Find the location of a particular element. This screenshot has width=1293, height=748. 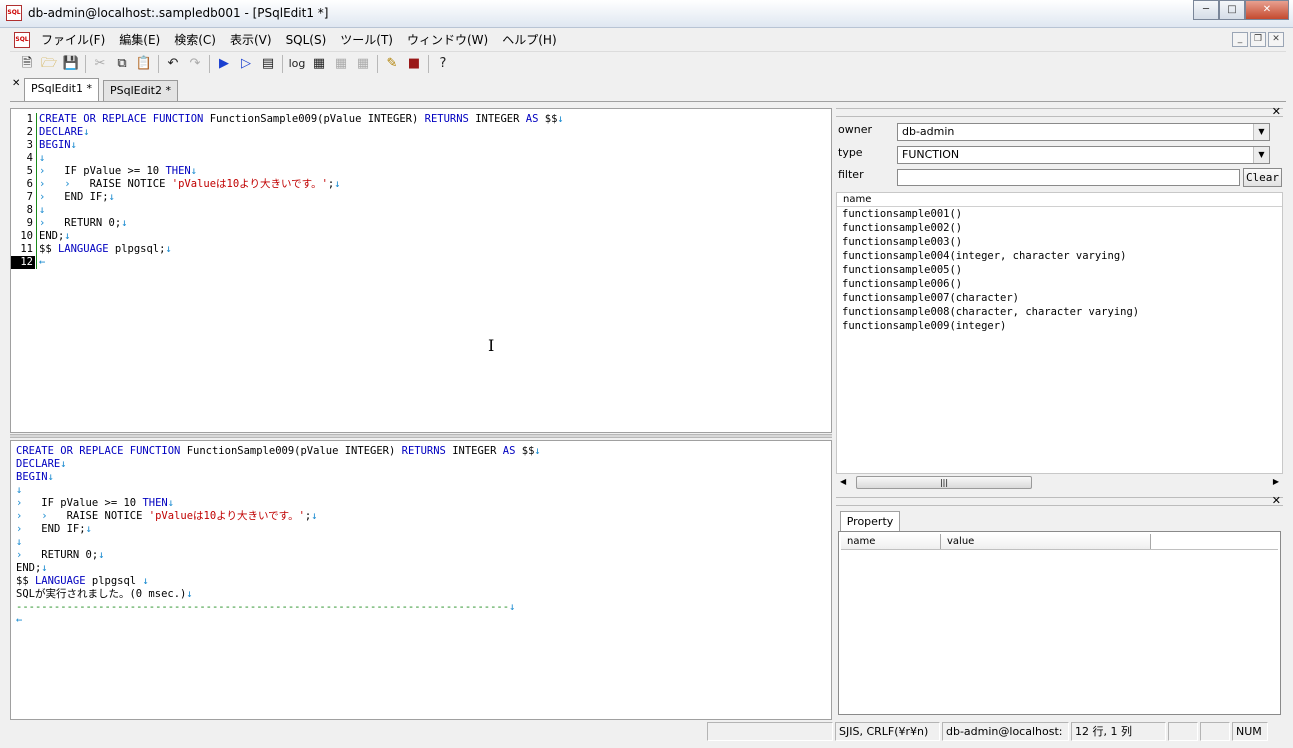

editor-line: 6 › › RAISE NOTICE 'pValueは10より大きいです。';↓ is located at coordinates (421, 184).